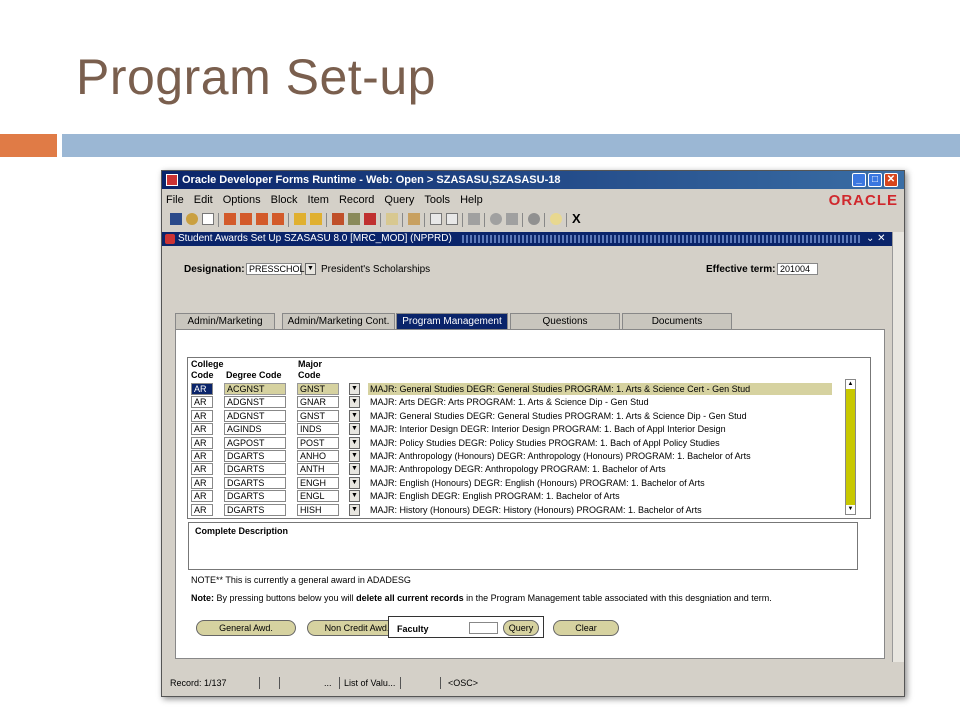 This screenshot has height=720, width=960. Describe the element at coordinates (471, 200) in the screenshot. I see `menu-help: Help` at that location.